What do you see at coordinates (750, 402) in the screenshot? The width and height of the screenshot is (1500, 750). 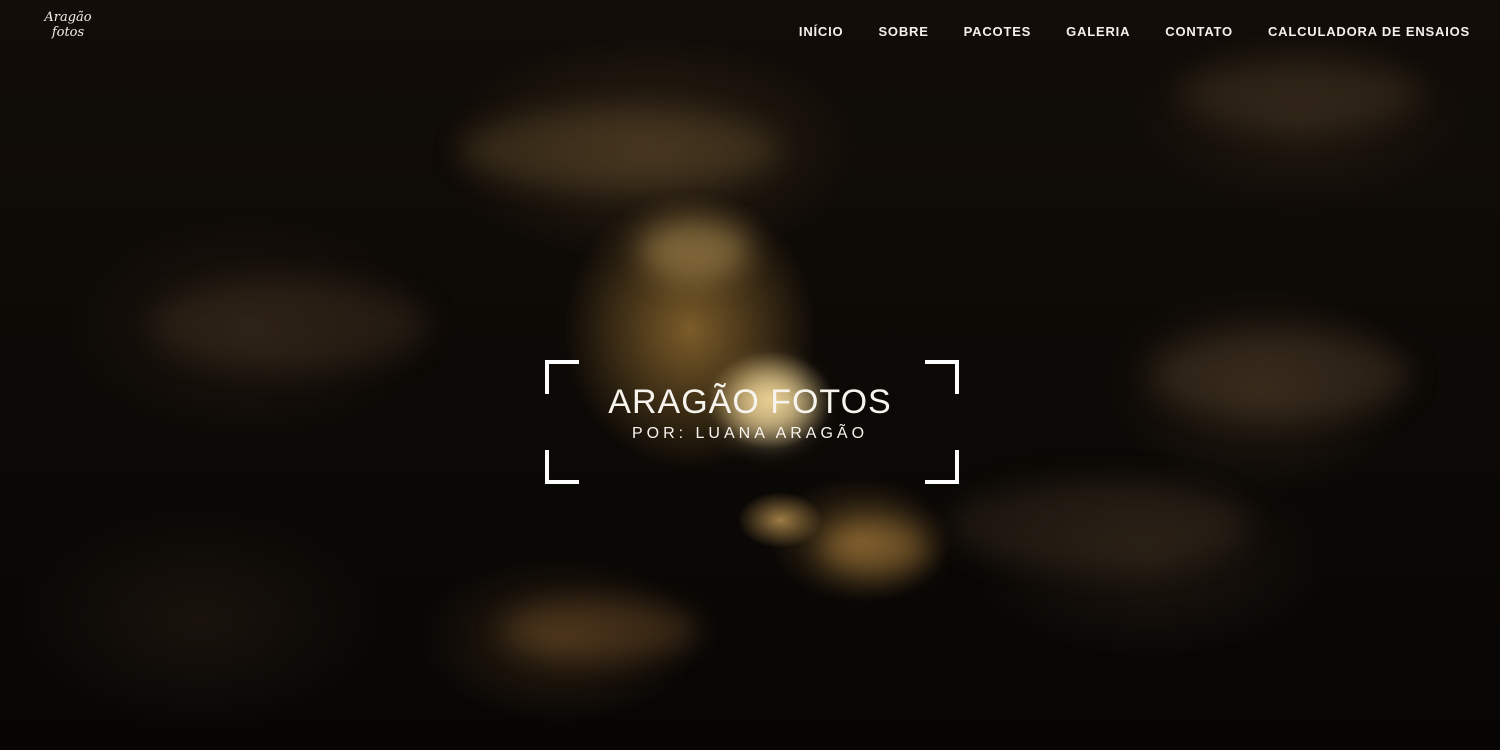 I see `hero-title: ARAGÃO FOTOS` at bounding box center [750, 402].